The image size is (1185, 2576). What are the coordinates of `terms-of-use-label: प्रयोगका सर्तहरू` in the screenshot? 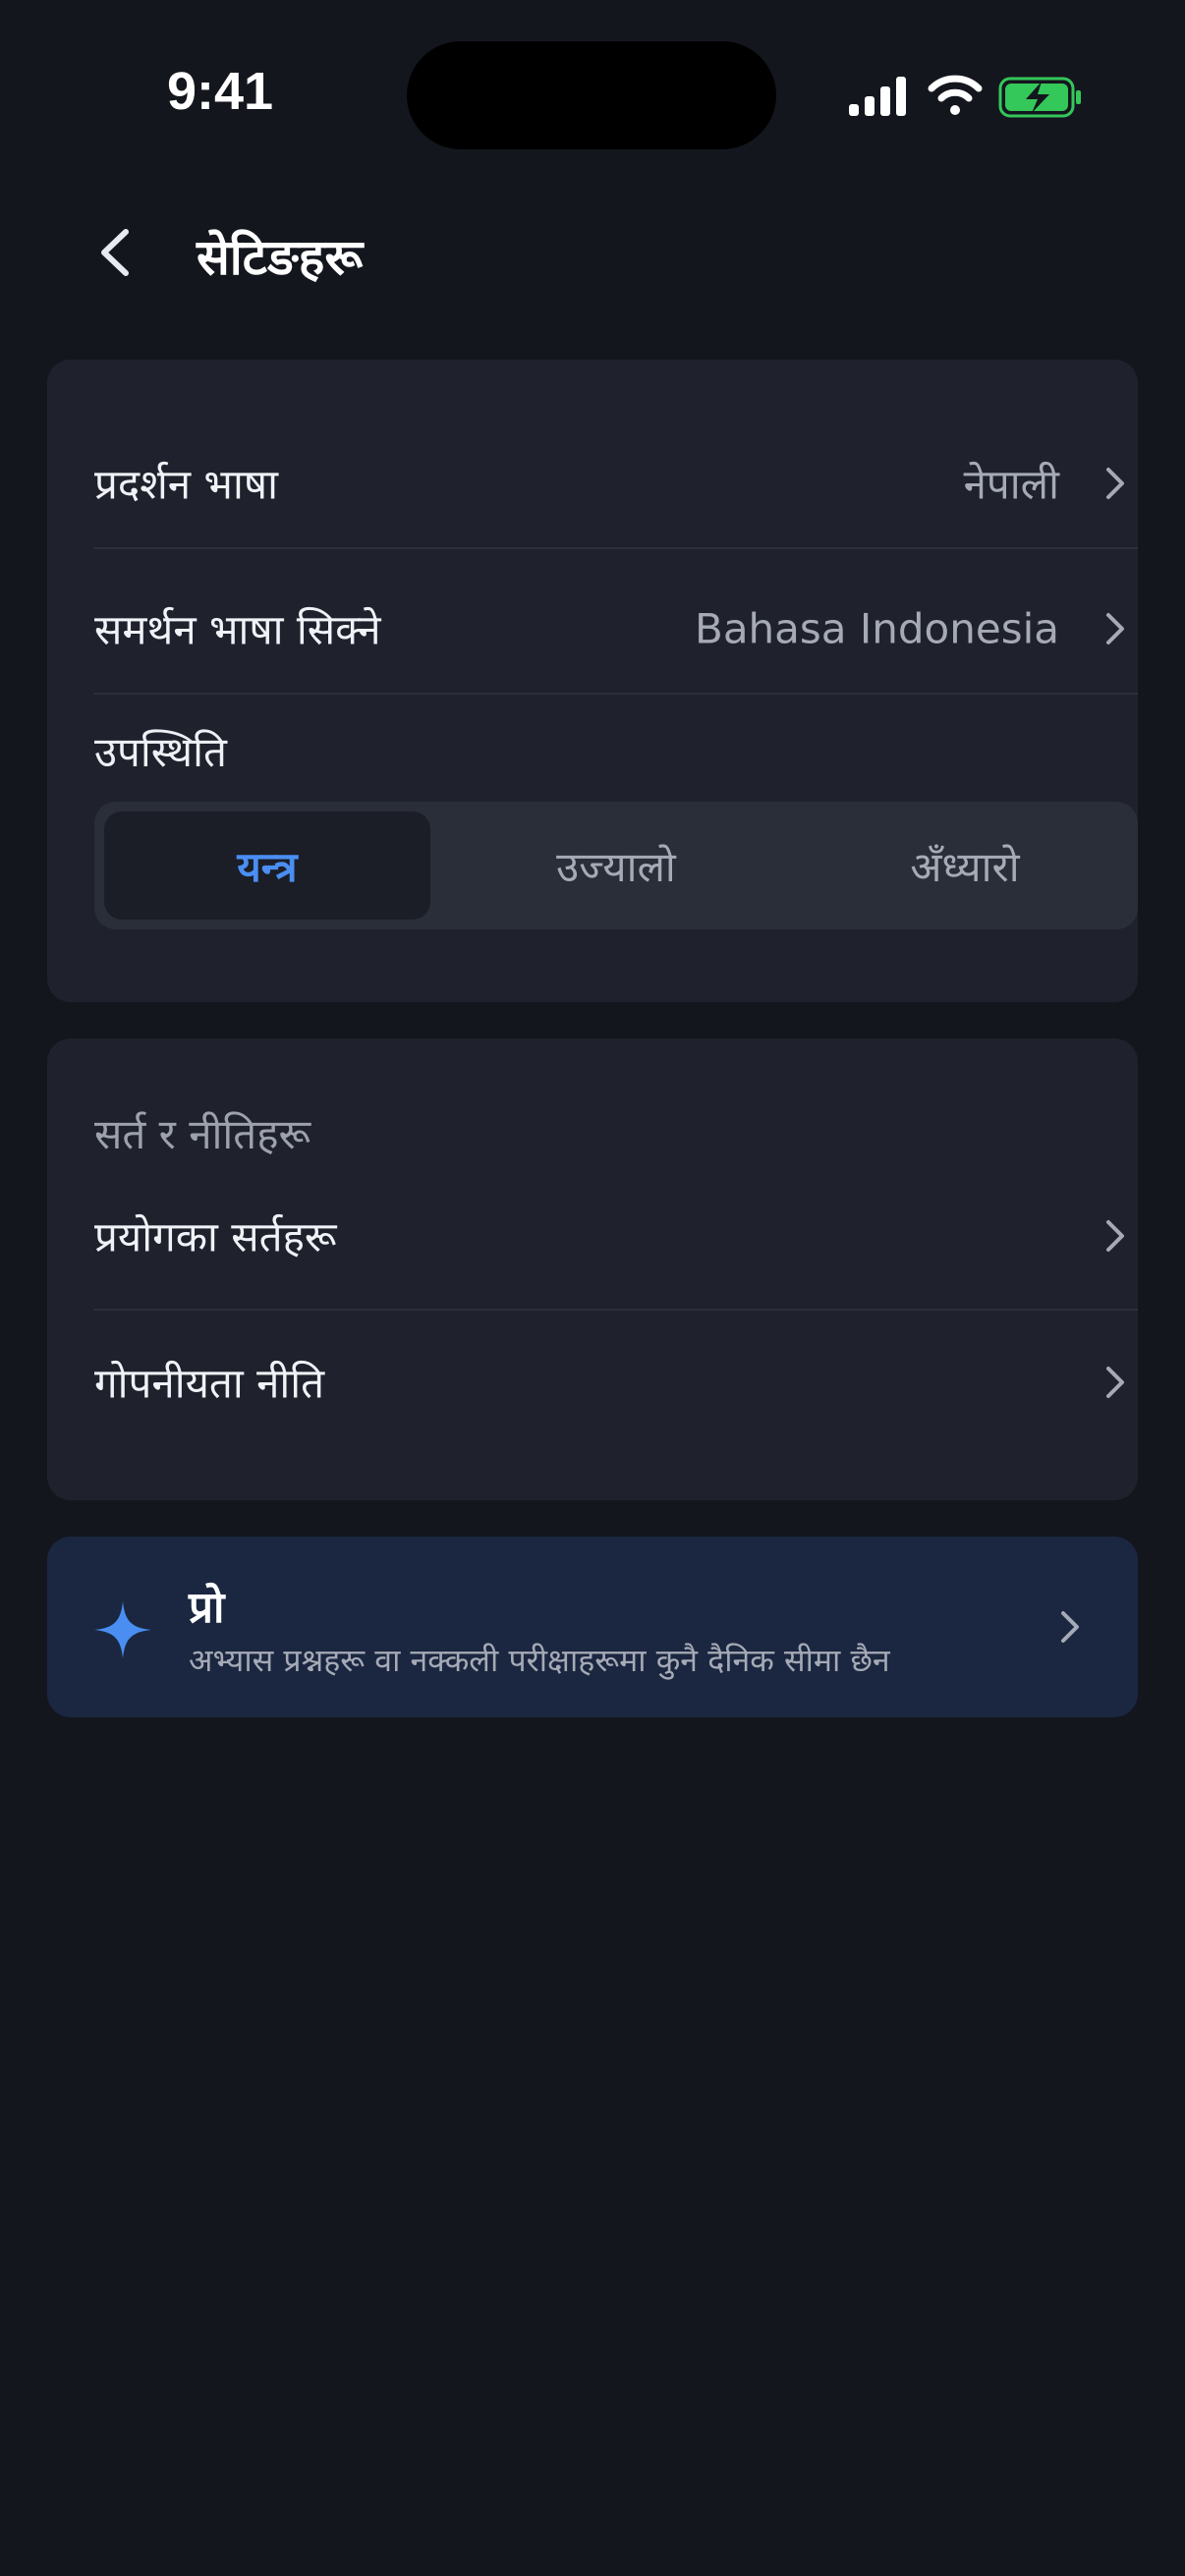 It's located at (216, 1236).